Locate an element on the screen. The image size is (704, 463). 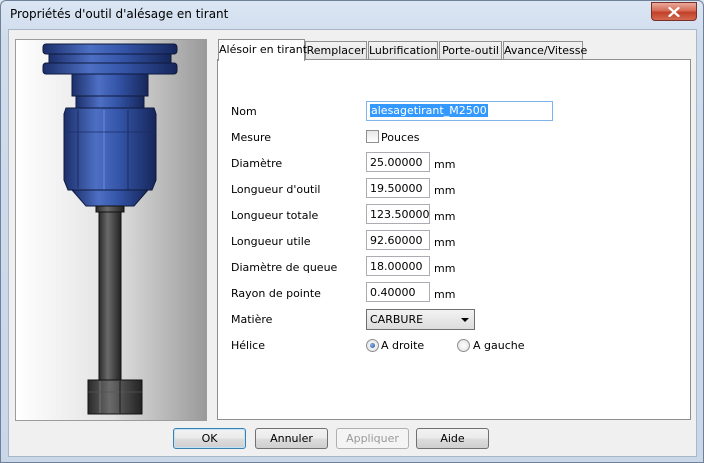
rayon-pointe-input is located at coordinates (398, 292).